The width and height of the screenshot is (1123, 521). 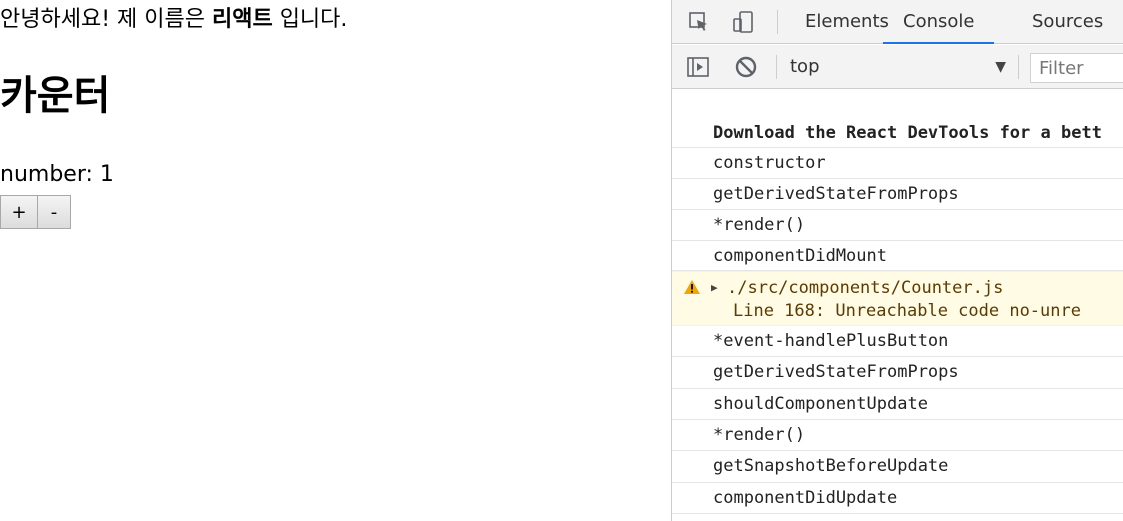 What do you see at coordinates (746, 67) in the screenshot?
I see `clear-console-icon` at bounding box center [746, 67].